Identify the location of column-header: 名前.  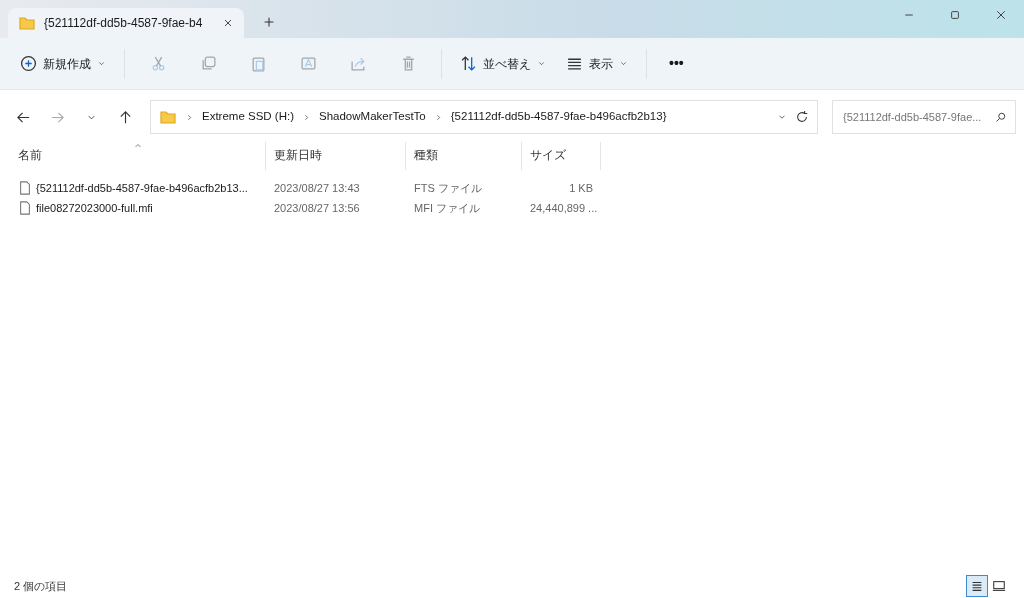
(138, 156).